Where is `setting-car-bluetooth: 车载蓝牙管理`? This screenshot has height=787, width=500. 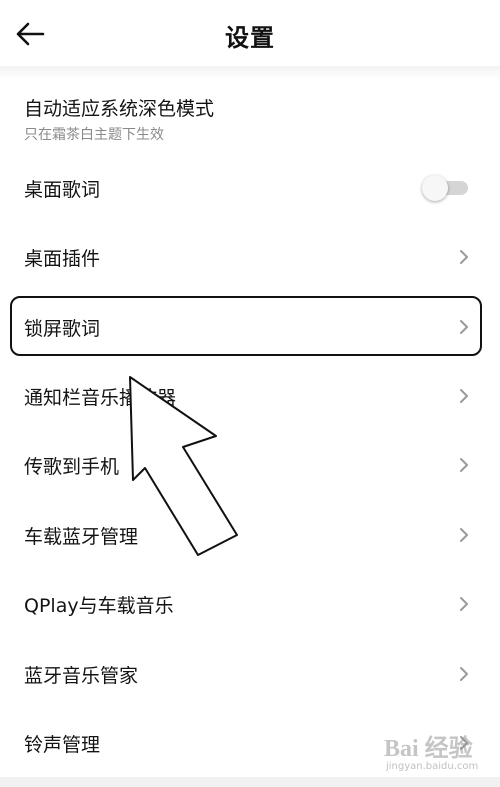 setting-car-bluetooth: 车载蓝牙管理 is located at coordinates (250, 534).